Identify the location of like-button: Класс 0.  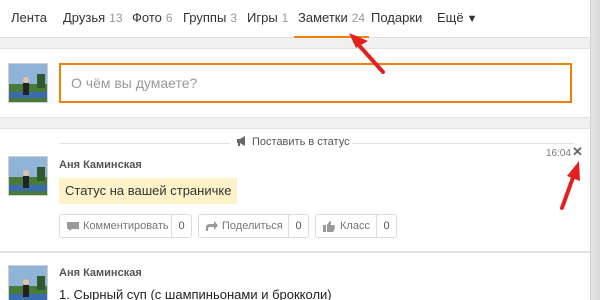
(356, 226).